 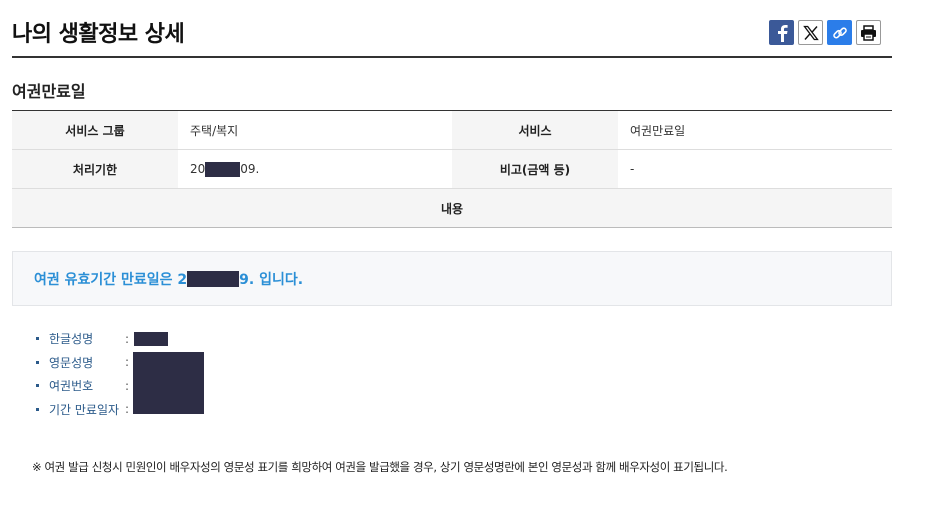 I want to click on x-share-button, so click(x=810, y=32).